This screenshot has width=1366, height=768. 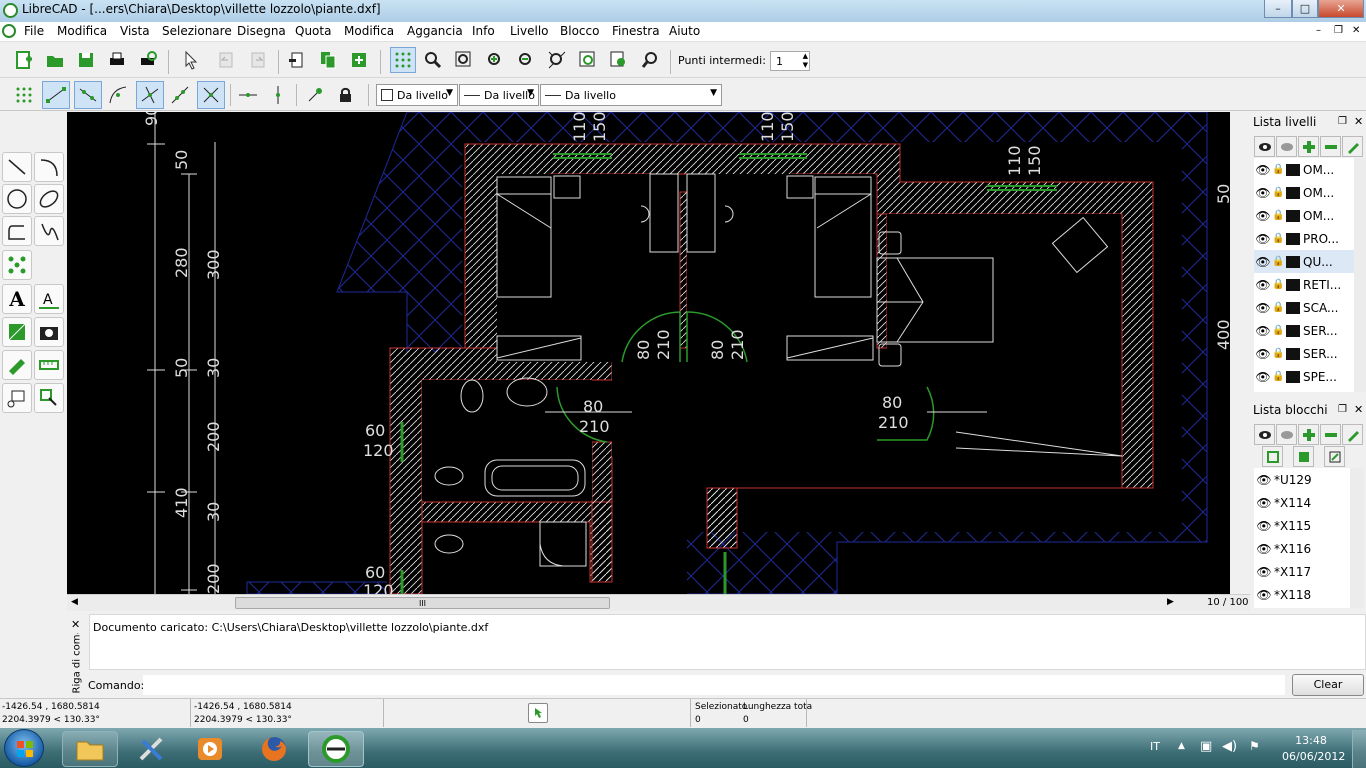 I want to click on menu-vista: Vista, so click(x=135, y=31).